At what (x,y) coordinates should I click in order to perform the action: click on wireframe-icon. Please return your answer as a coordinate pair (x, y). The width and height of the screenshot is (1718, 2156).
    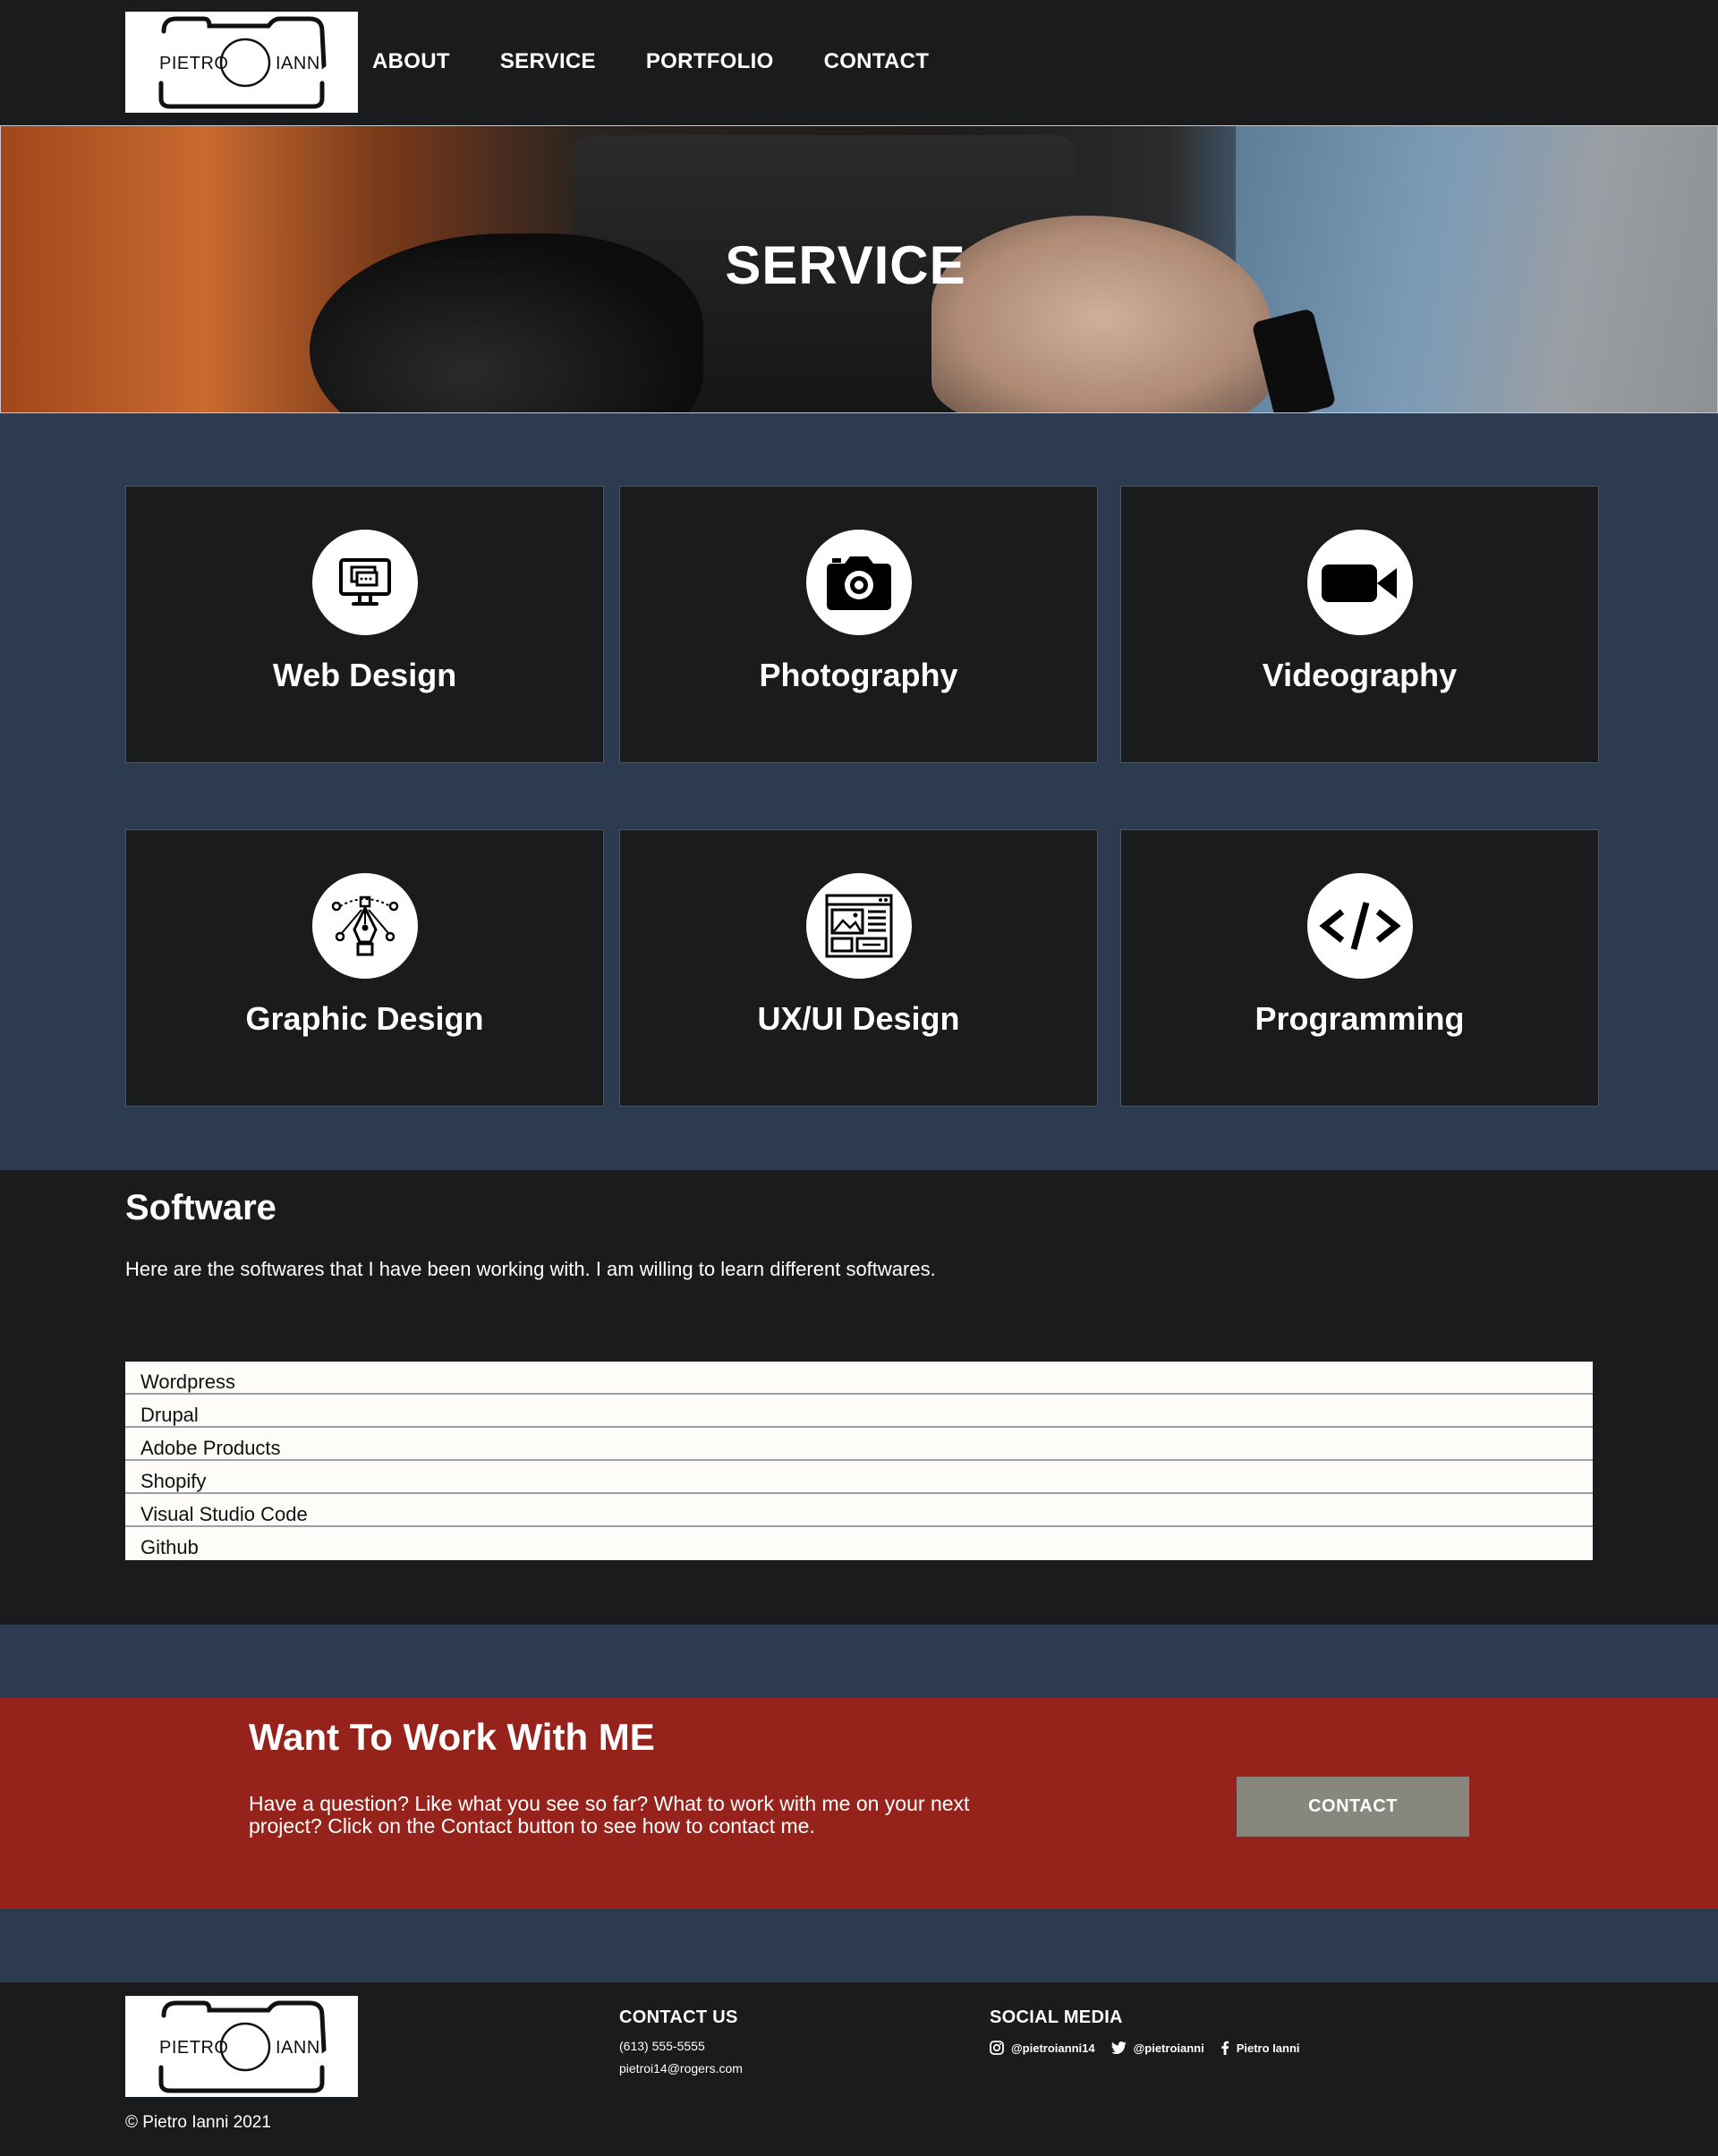
    Looking at the image, I should click on (858, 926).